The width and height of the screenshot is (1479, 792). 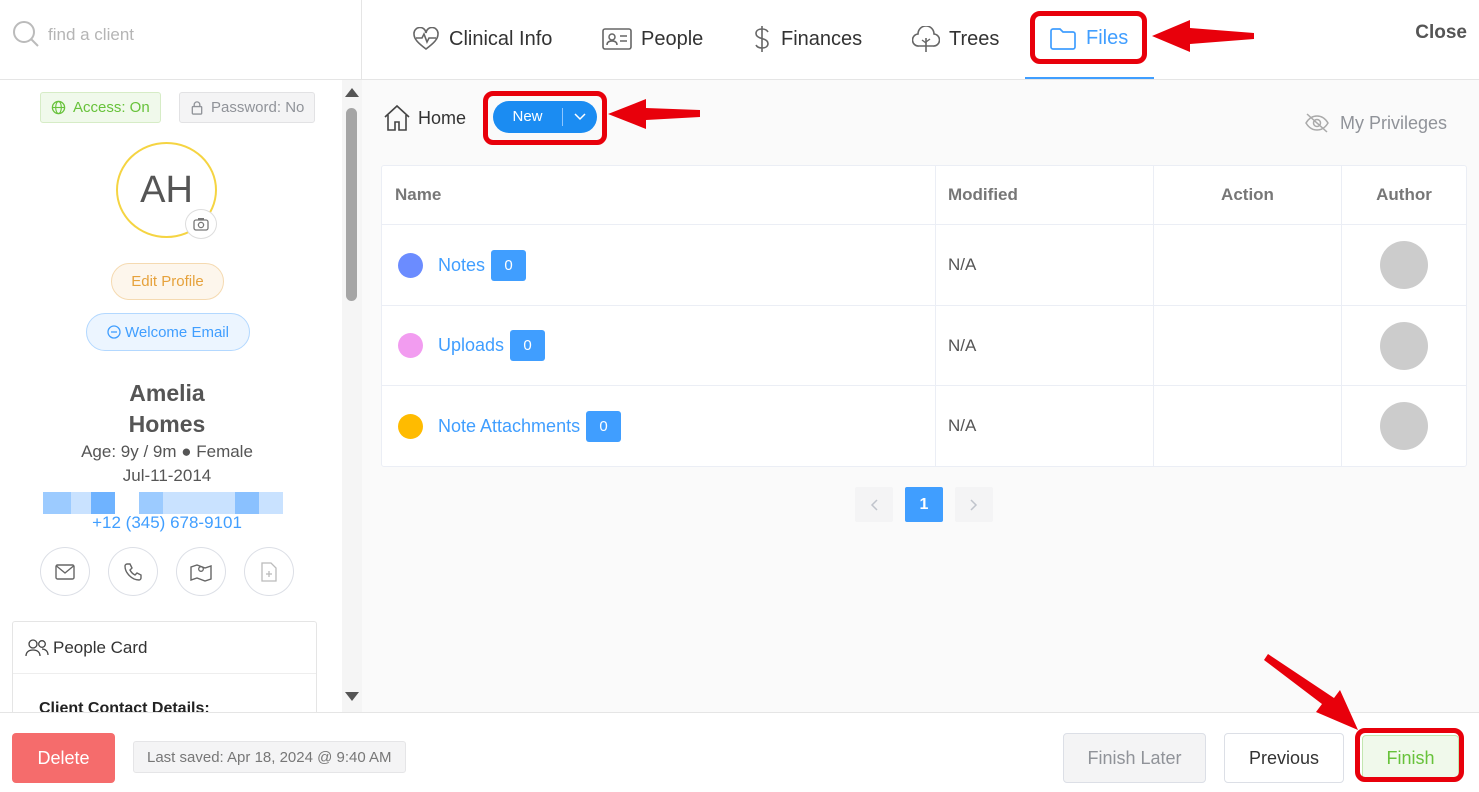 I want to click on folder-link: Uploads, so click(x=471, y=345).